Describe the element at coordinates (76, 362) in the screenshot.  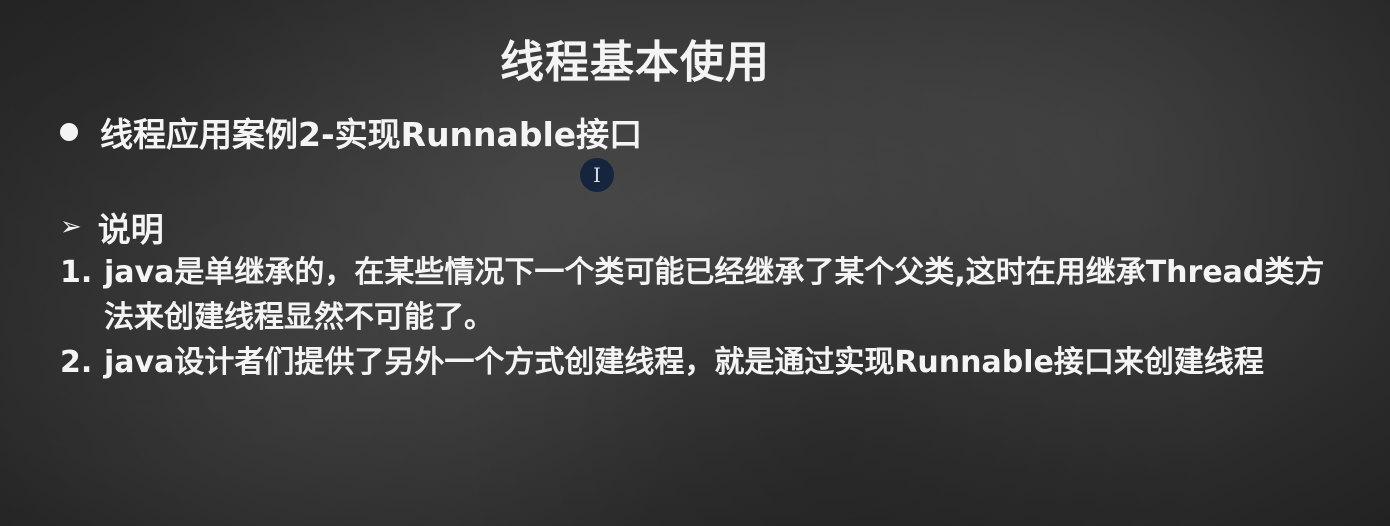
I see `list-item-number: 2.` at that location.